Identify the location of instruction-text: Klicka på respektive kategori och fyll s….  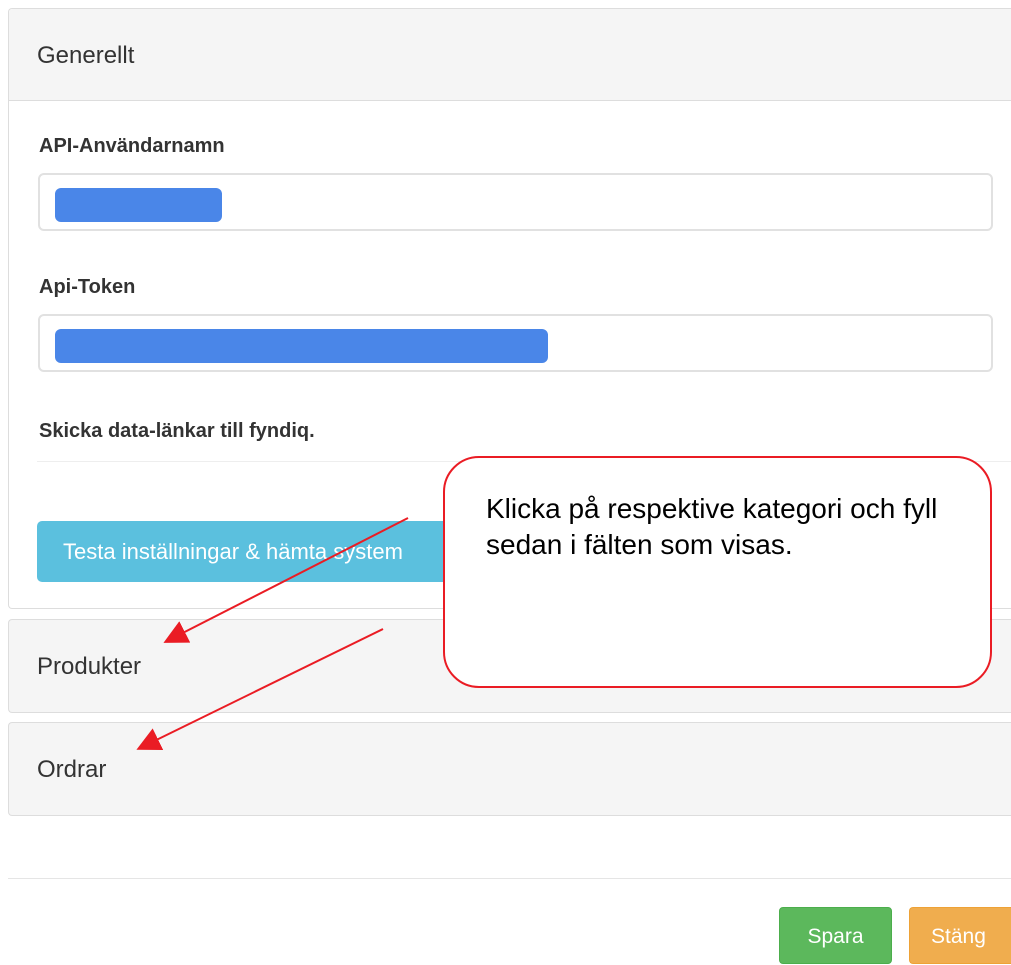
(712, 526).